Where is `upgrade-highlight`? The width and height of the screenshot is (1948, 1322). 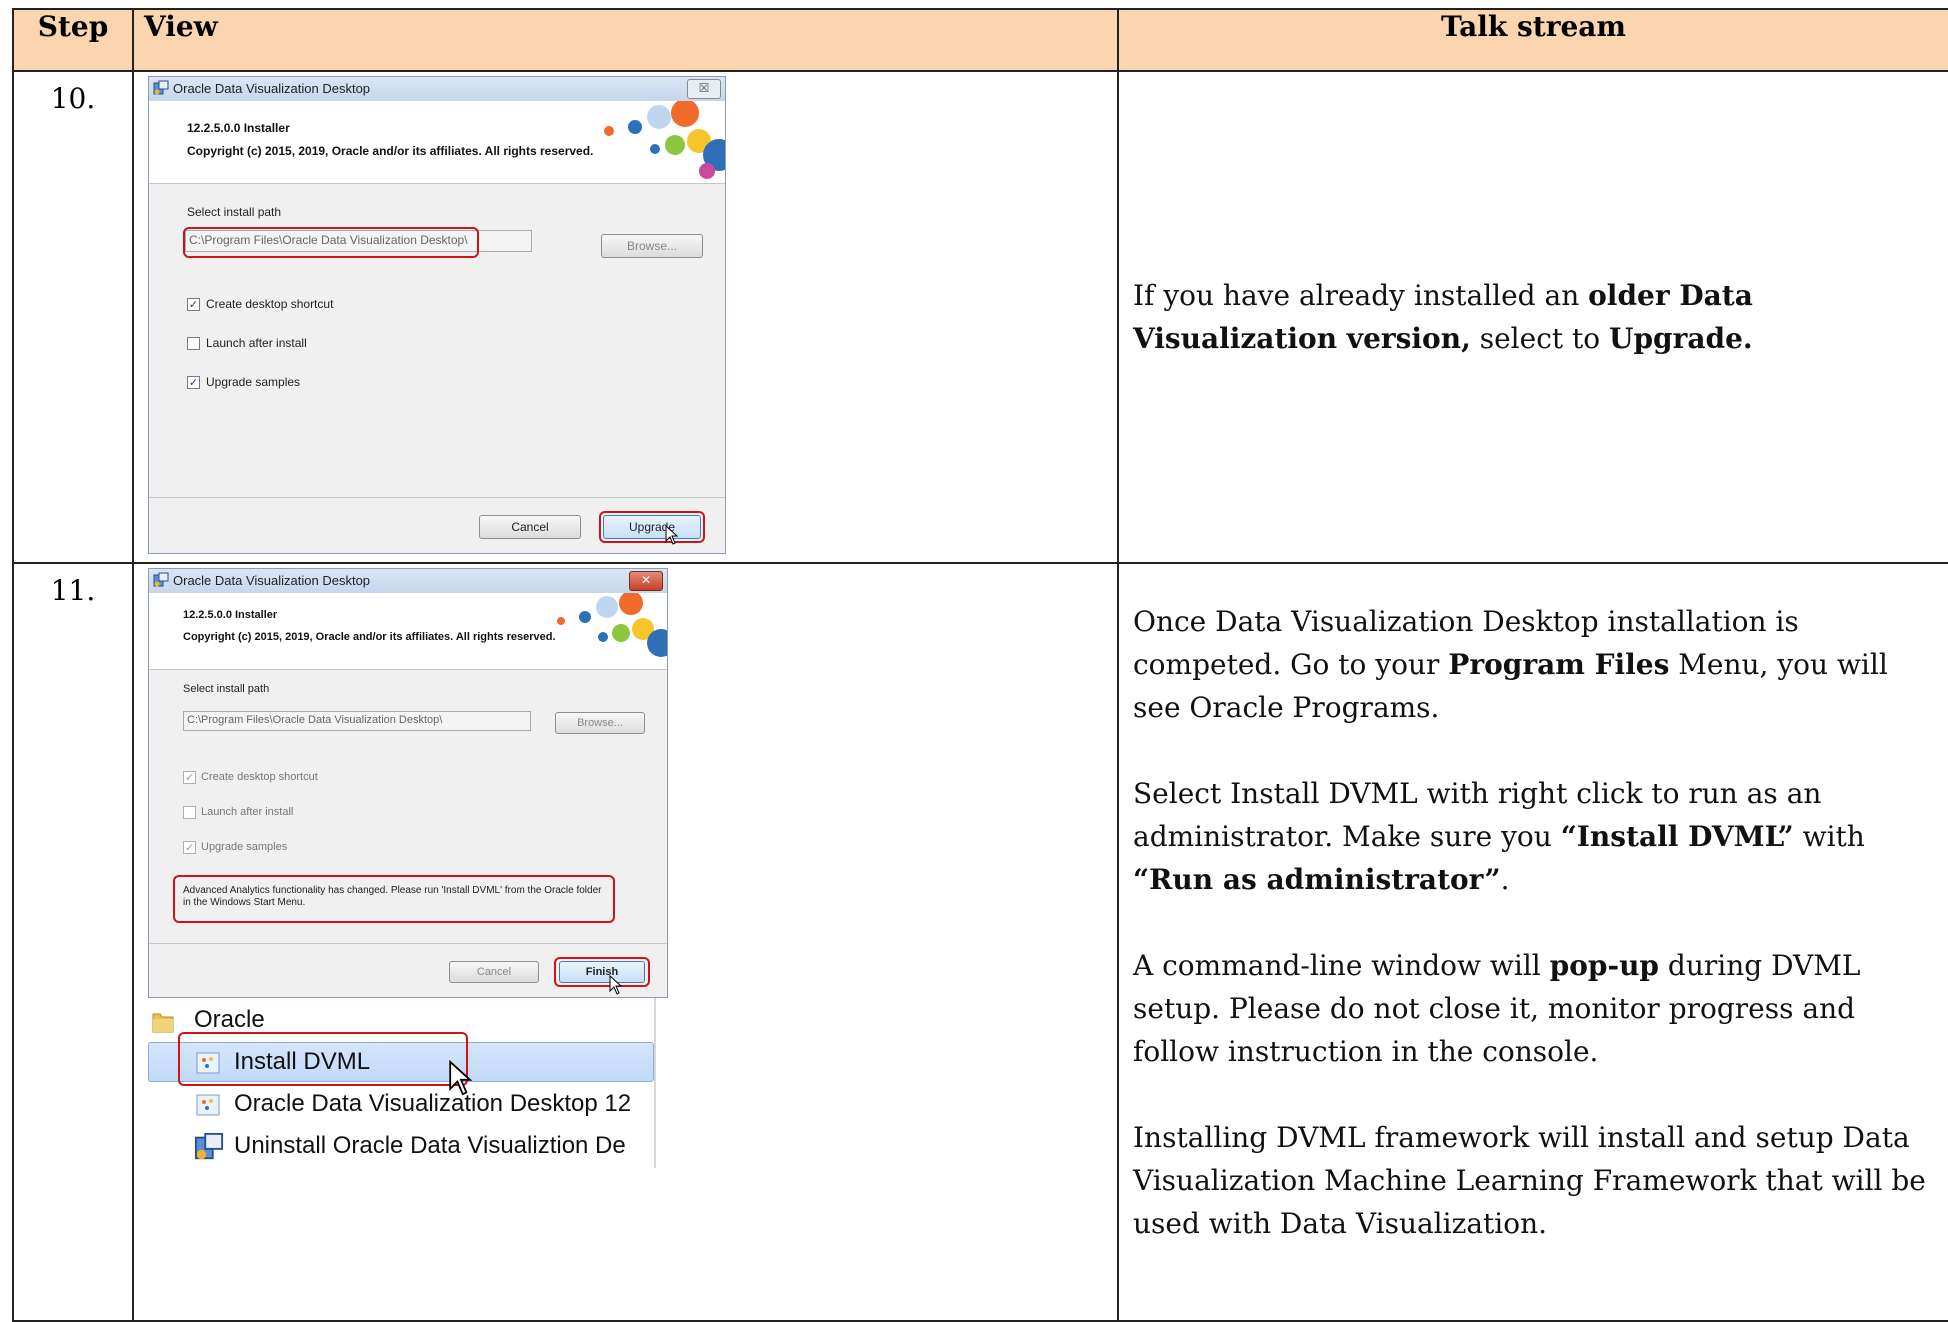
upgrade-highlight is located at coordinates (652, 527).